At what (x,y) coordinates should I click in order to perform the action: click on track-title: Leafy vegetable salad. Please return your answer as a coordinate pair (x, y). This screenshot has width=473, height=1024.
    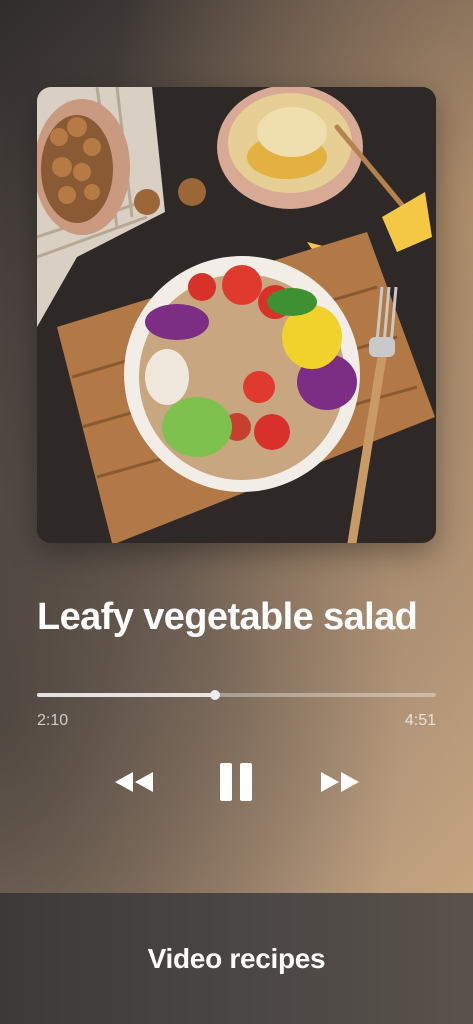
    Looking at the image, I should click on (227, 617).